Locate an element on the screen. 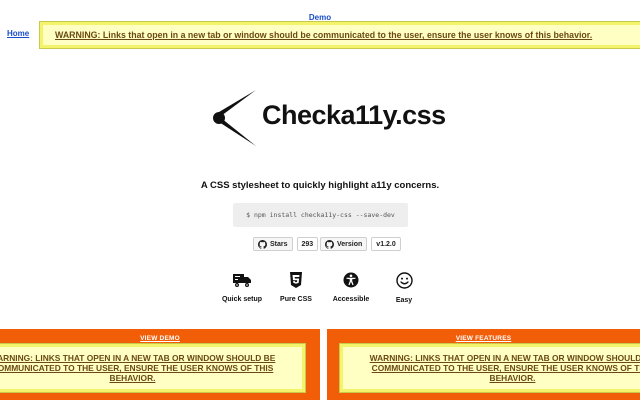 Image resolution: width=640 pixels, height=400 pixels. install-command-text: $ npm install checka11y-css --save-dev is located at coordinates (320, 215).